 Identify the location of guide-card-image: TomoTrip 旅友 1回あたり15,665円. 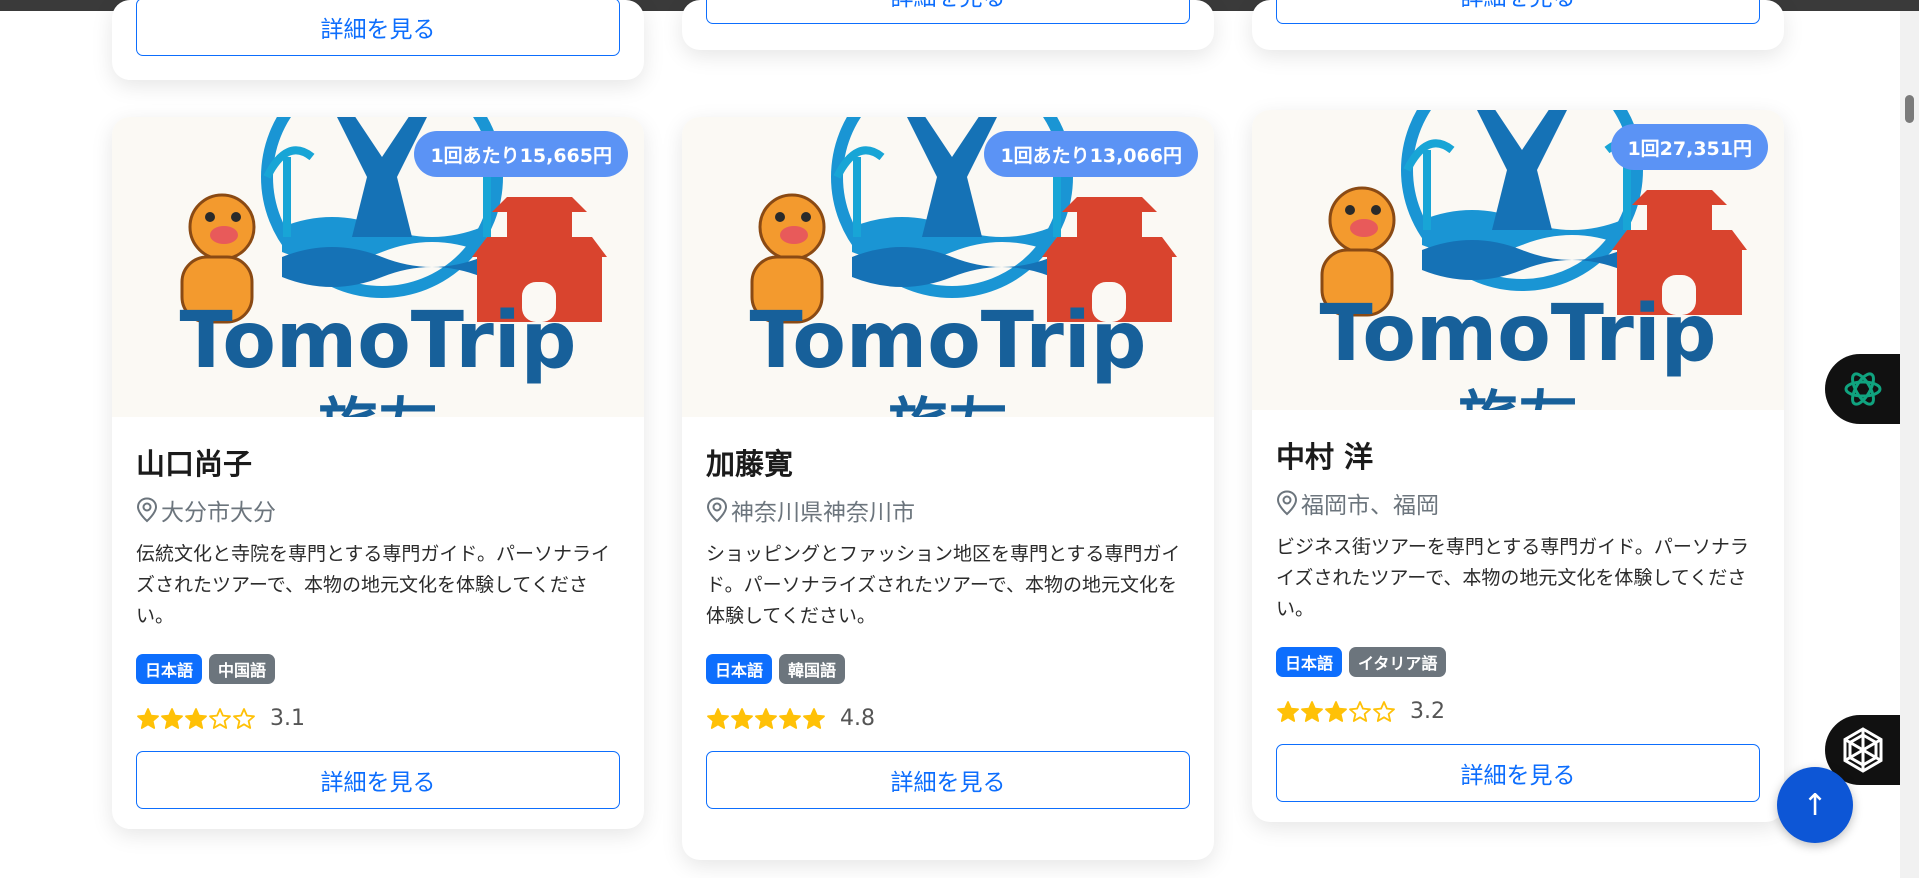
(378, 267).